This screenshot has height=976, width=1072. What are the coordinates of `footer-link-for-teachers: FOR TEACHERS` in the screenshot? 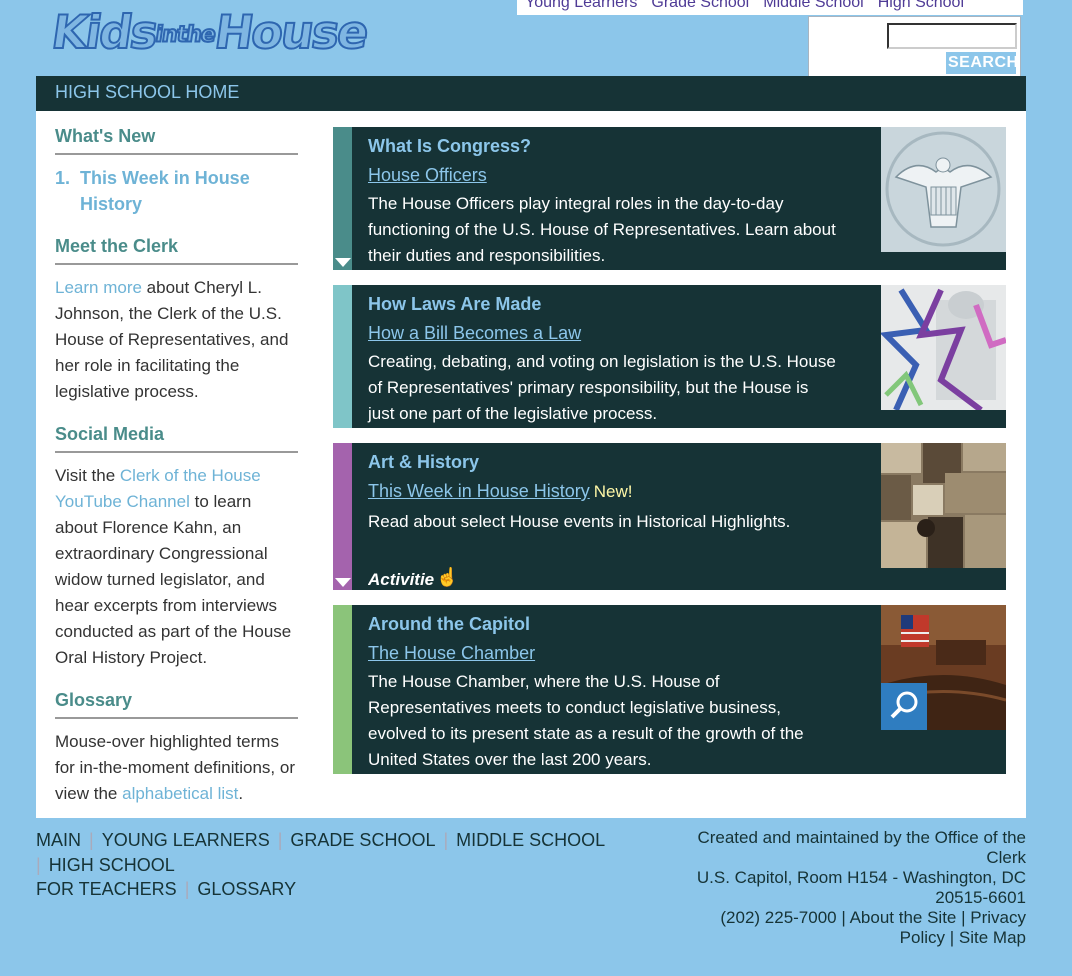 It's located at (106, 889).